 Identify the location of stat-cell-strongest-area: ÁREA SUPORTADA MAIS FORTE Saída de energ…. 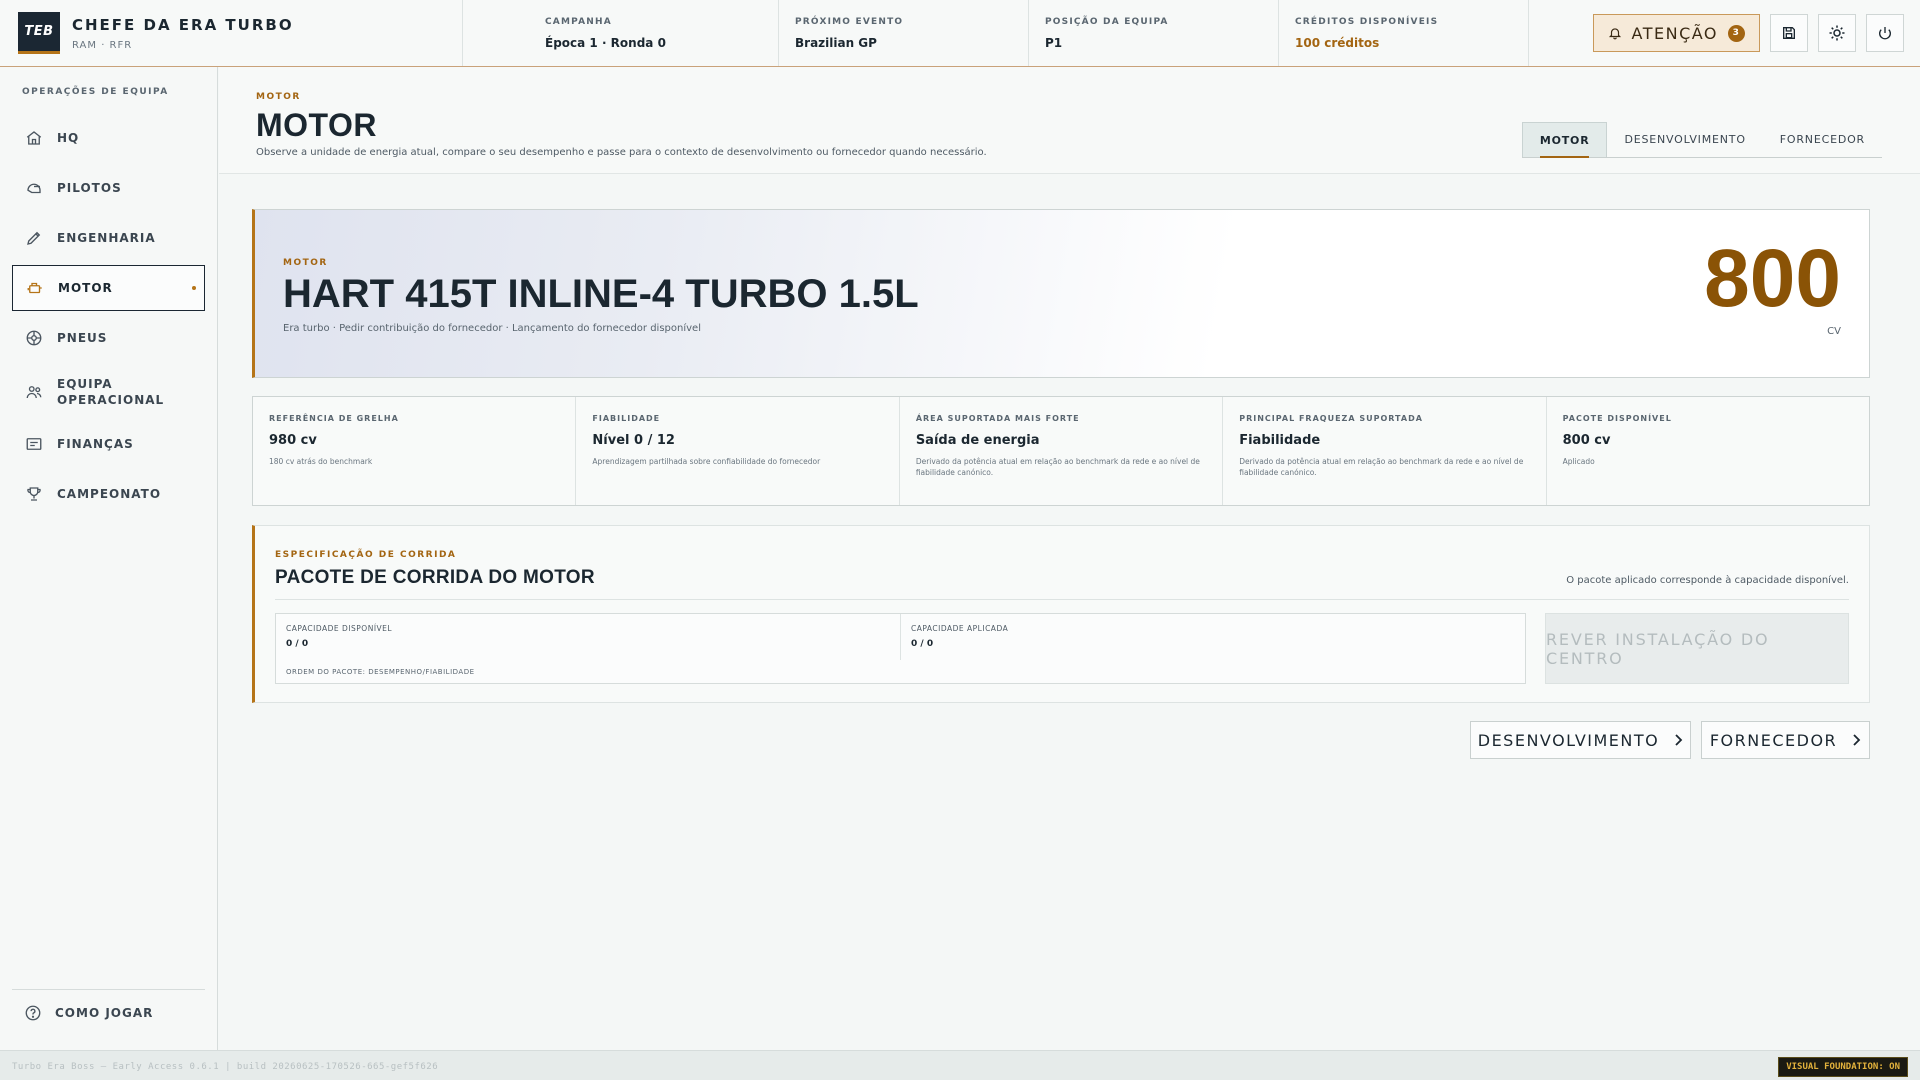
(1062, 451).